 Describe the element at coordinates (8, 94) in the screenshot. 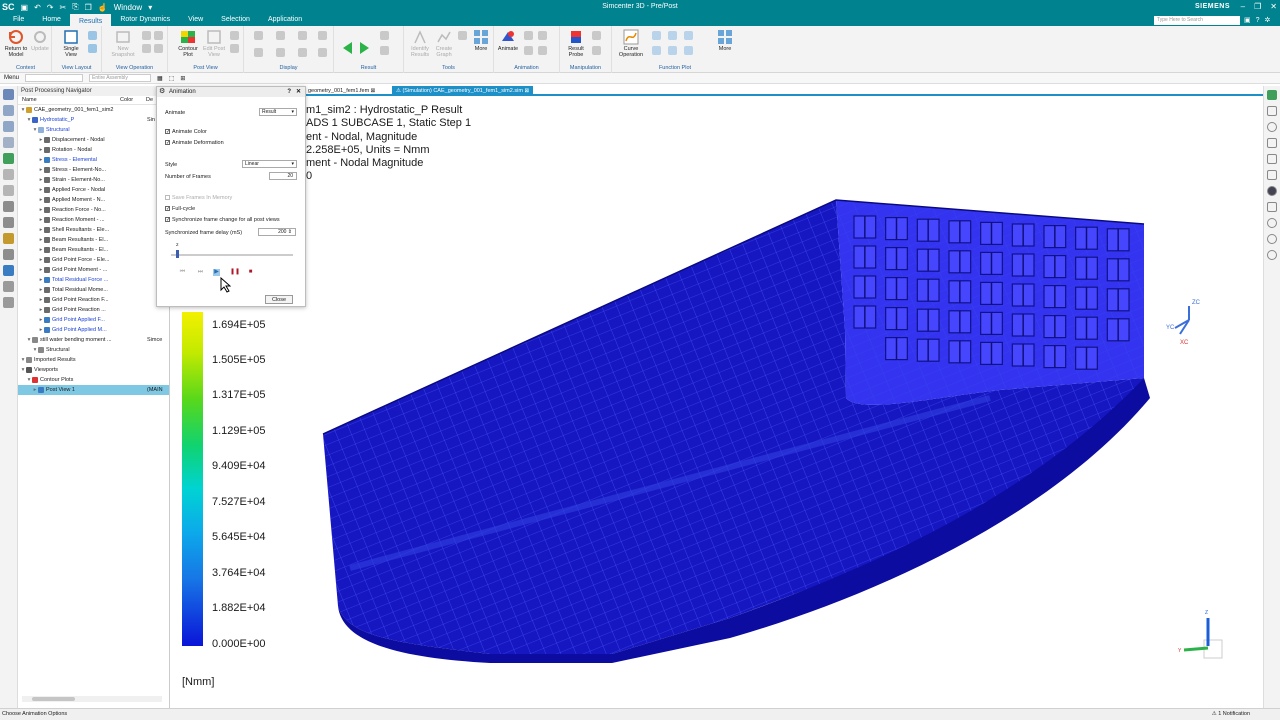

I see `navigator-icon` at that location.